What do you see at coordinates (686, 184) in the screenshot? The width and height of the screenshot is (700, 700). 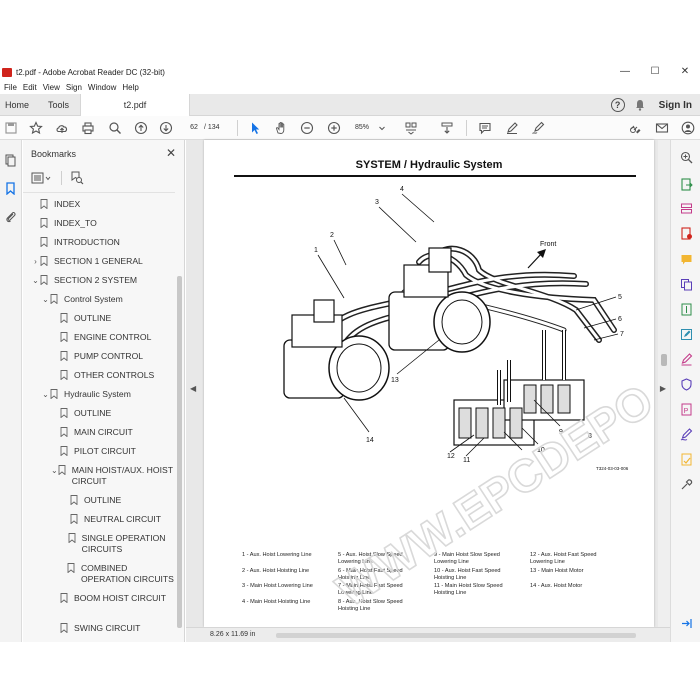 I see `export-pdf-icon` at bounding box center [686, 184].